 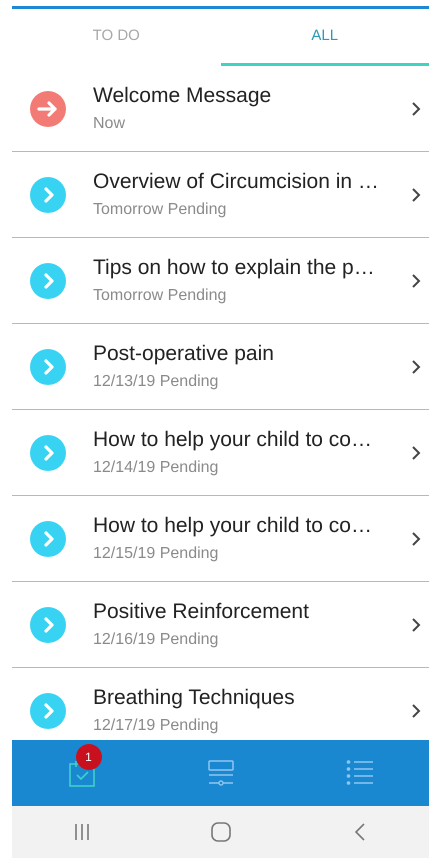 I want to click on arrow-right-icon, so click(x=48, y=108).